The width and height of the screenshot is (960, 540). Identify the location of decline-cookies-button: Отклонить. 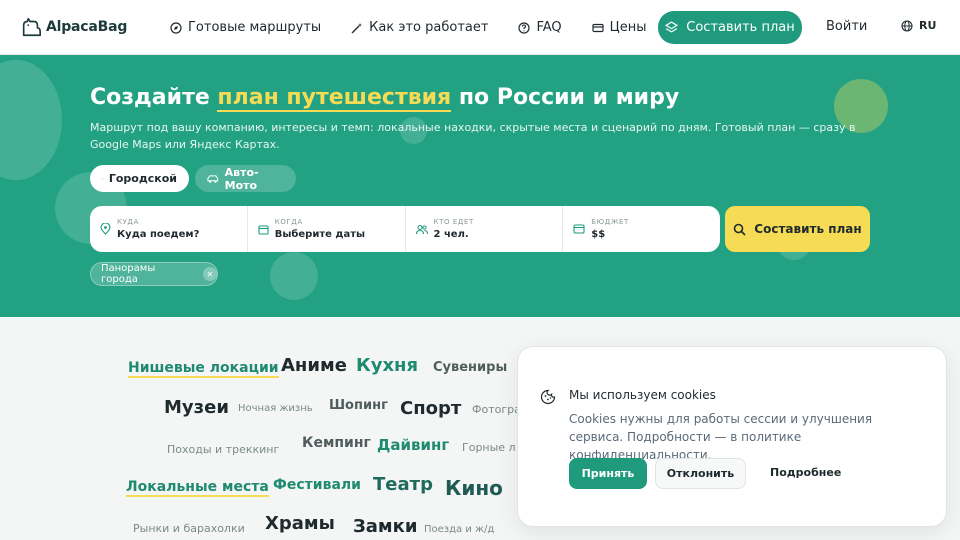
(700, 473).